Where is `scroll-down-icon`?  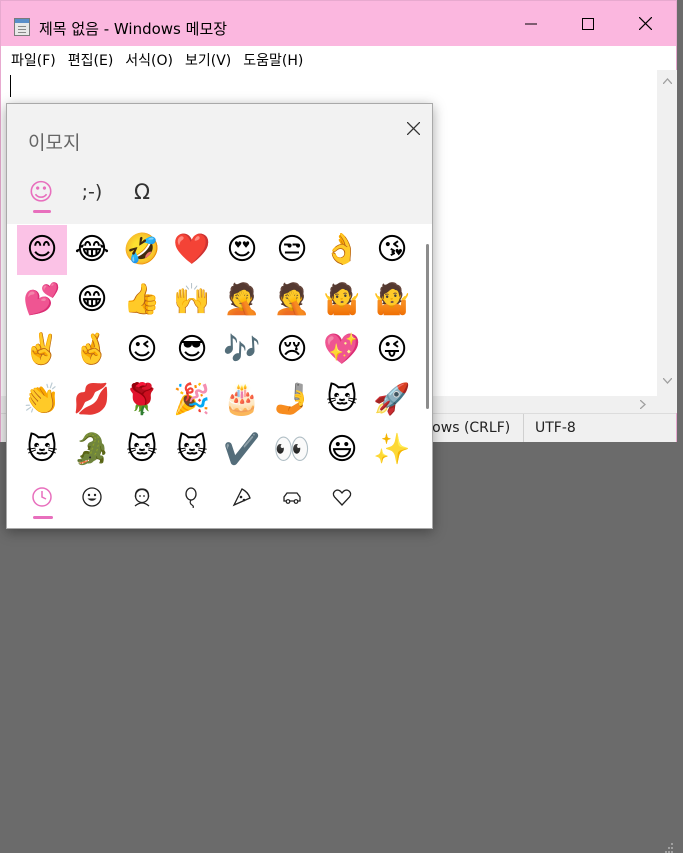 scroll-down-icon is located at coordinates (667, 381).